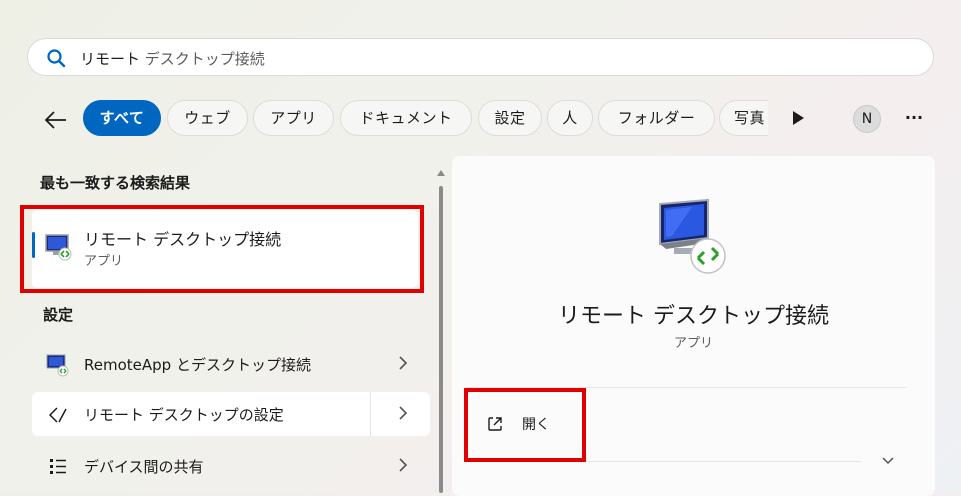  Describe the element at coordinates (110, 59) in the screenshot. I see `search-typed-text: リモート` at that location.